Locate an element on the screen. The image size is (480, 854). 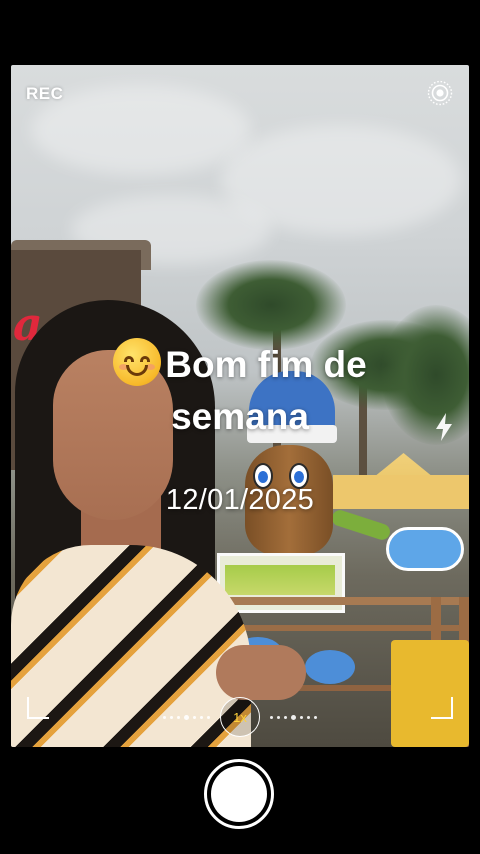
person-arm is located at coordinates (261, 672).